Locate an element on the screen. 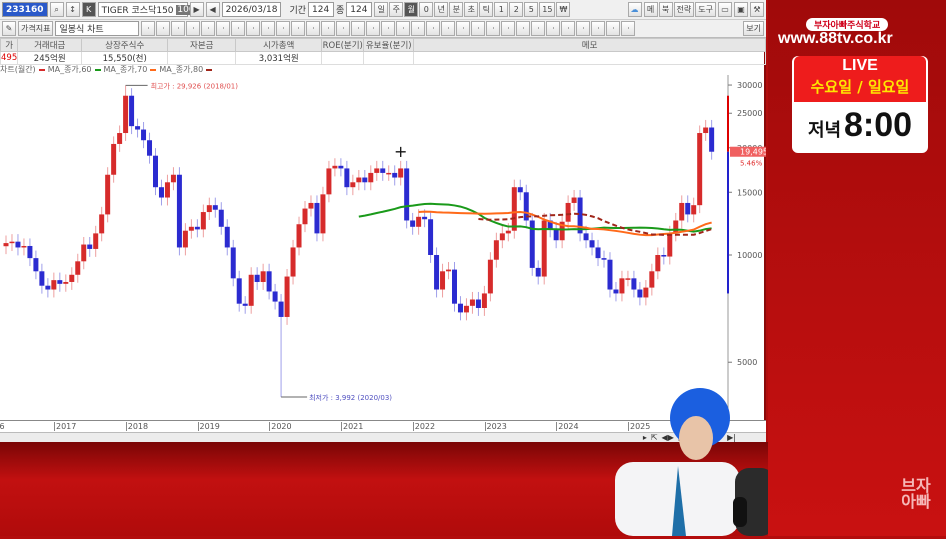  bars-tool-icon: · is located at coordinates (253, 28).